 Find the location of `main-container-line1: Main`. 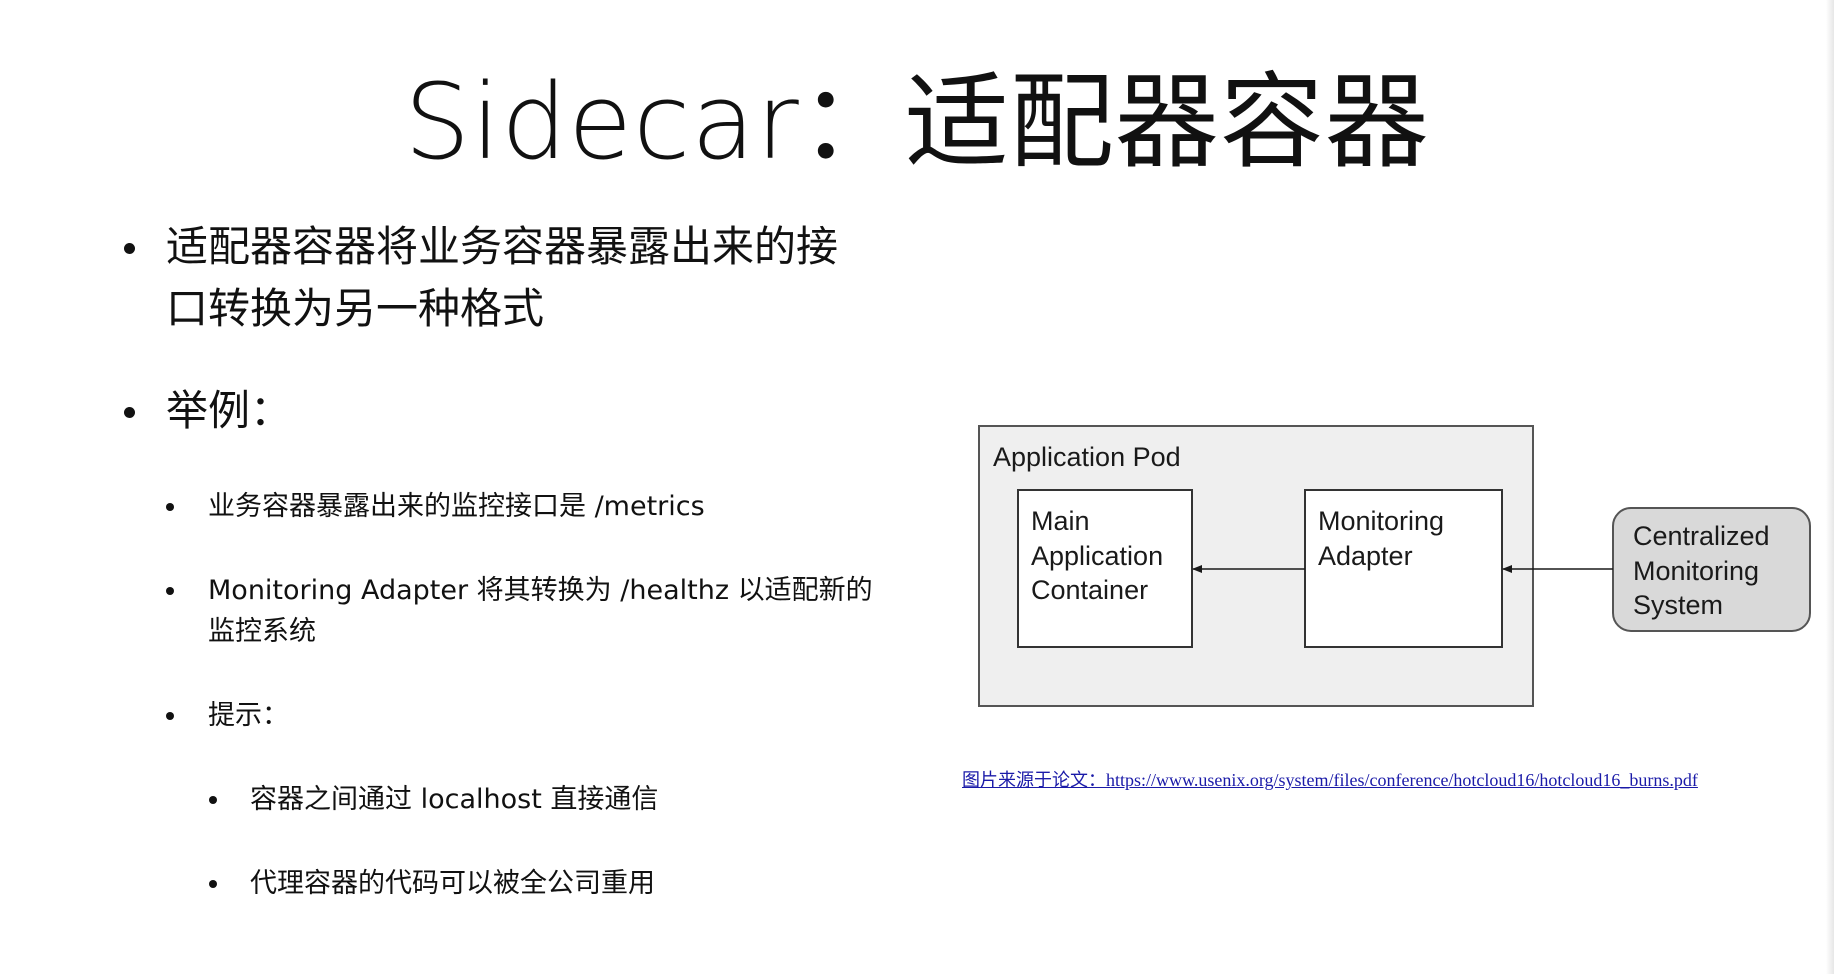

main-container-line1: Main is located at coordinates (1060, 521).